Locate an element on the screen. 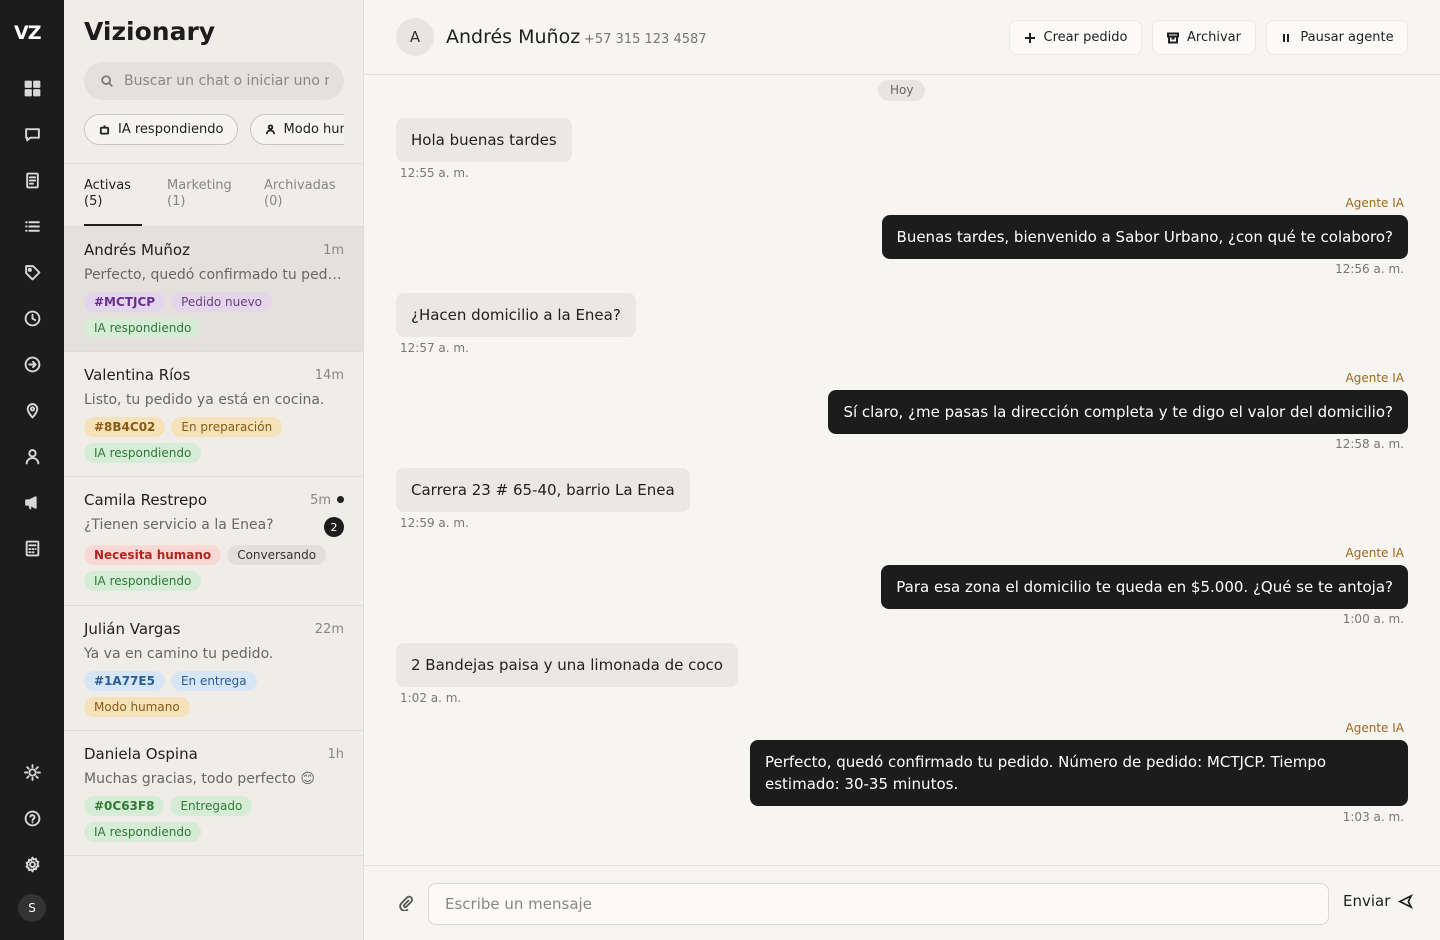 The height and width of the screenshot is (940, 1440). location-pin-icon is located at coordinates (32, 410).